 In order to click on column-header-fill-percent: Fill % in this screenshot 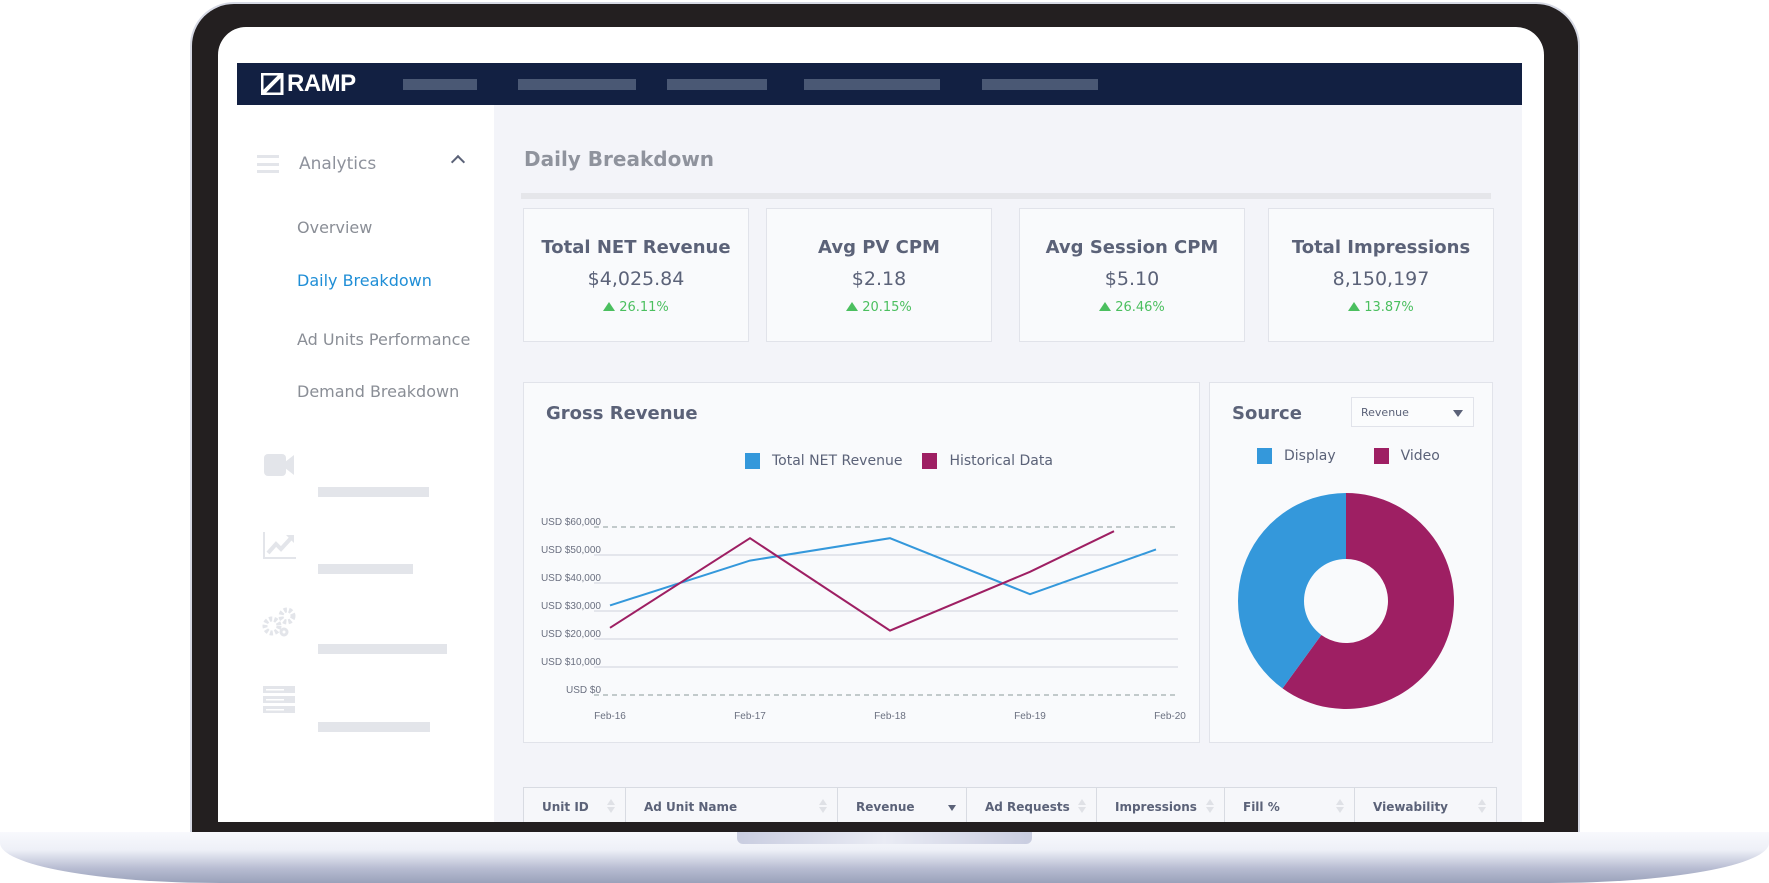, I will do `click(1290, 805)`.